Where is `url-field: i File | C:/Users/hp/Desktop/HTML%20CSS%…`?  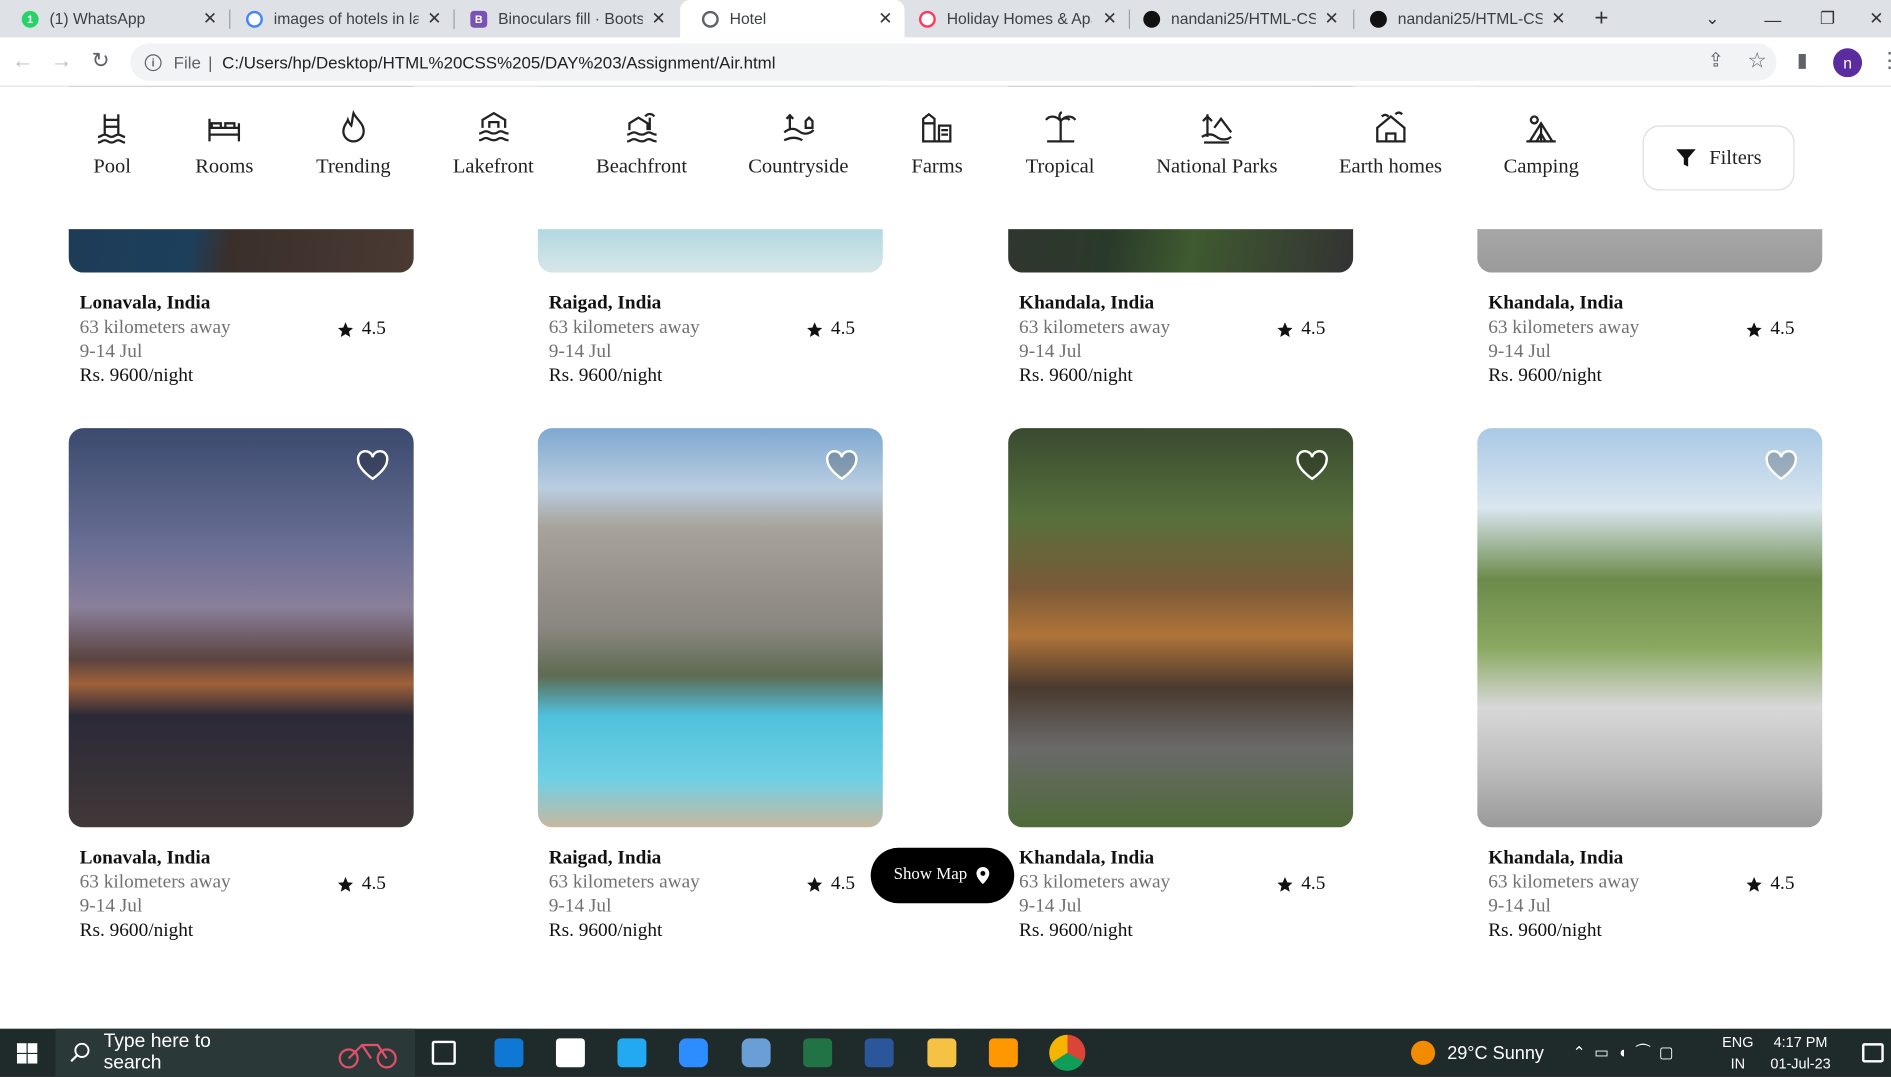 url-field: i File | C:/Users/hp/Desktop/HTML%20CSS%… is located at coordinates (953, 62).